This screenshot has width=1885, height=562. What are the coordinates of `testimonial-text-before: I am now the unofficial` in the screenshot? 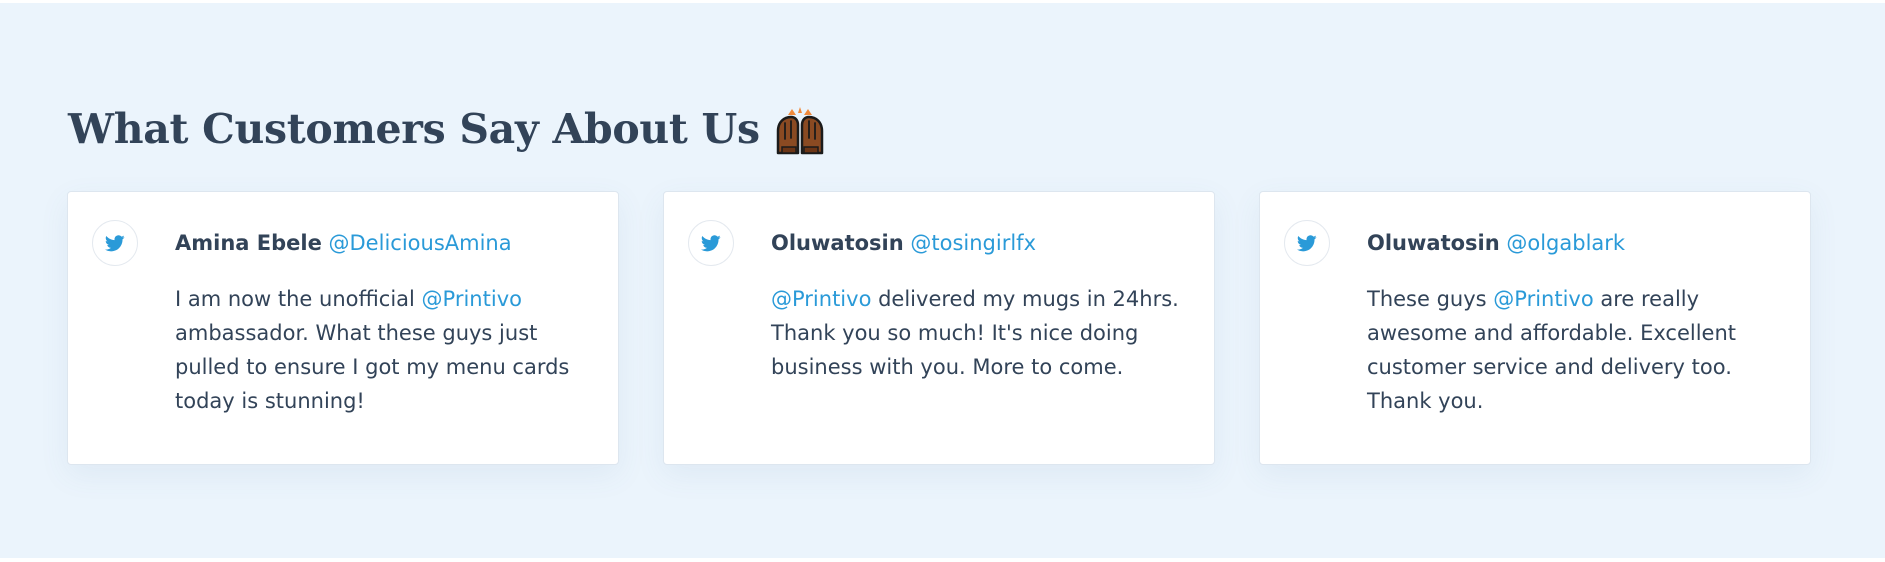 It's located at (298, 299).